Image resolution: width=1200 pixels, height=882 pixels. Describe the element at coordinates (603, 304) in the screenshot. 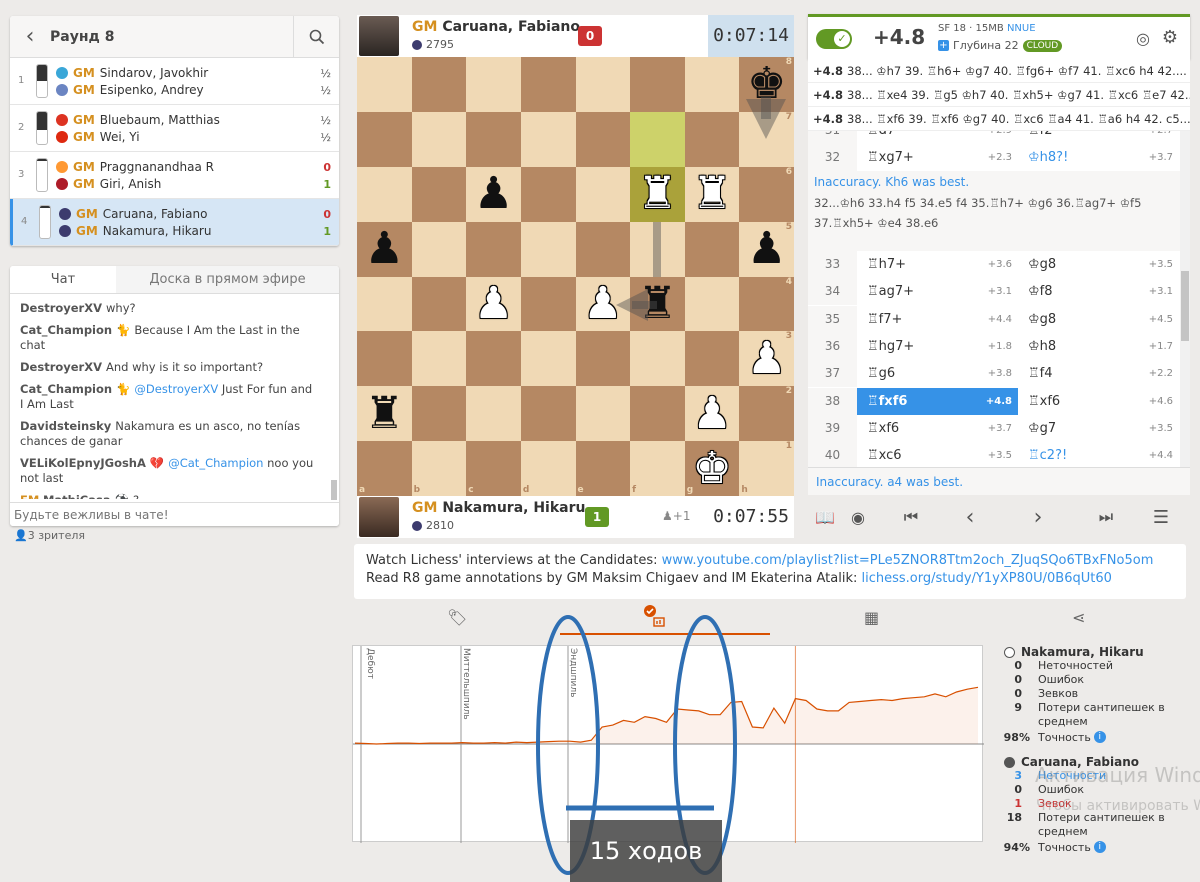

I see `square-e4: ♟` at that location.